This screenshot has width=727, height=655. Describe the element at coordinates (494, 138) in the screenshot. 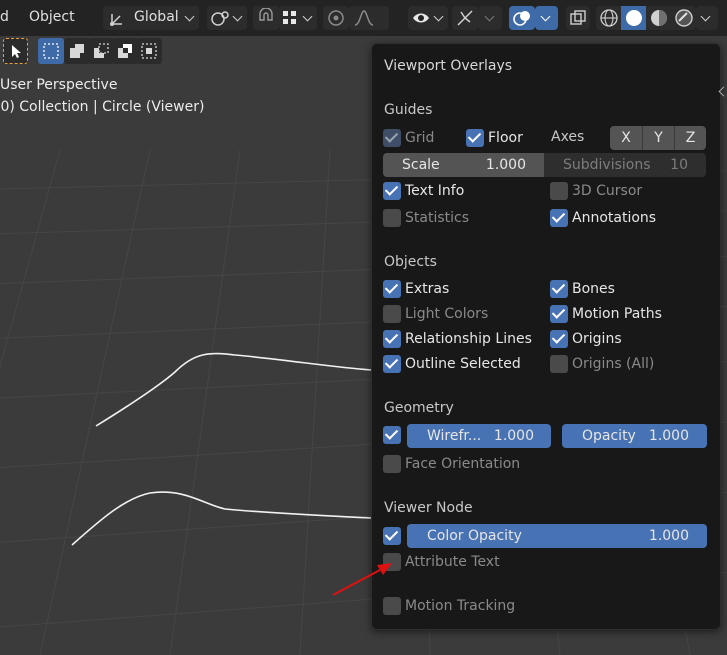

I see `floor-checkbox: Floor` at that location.